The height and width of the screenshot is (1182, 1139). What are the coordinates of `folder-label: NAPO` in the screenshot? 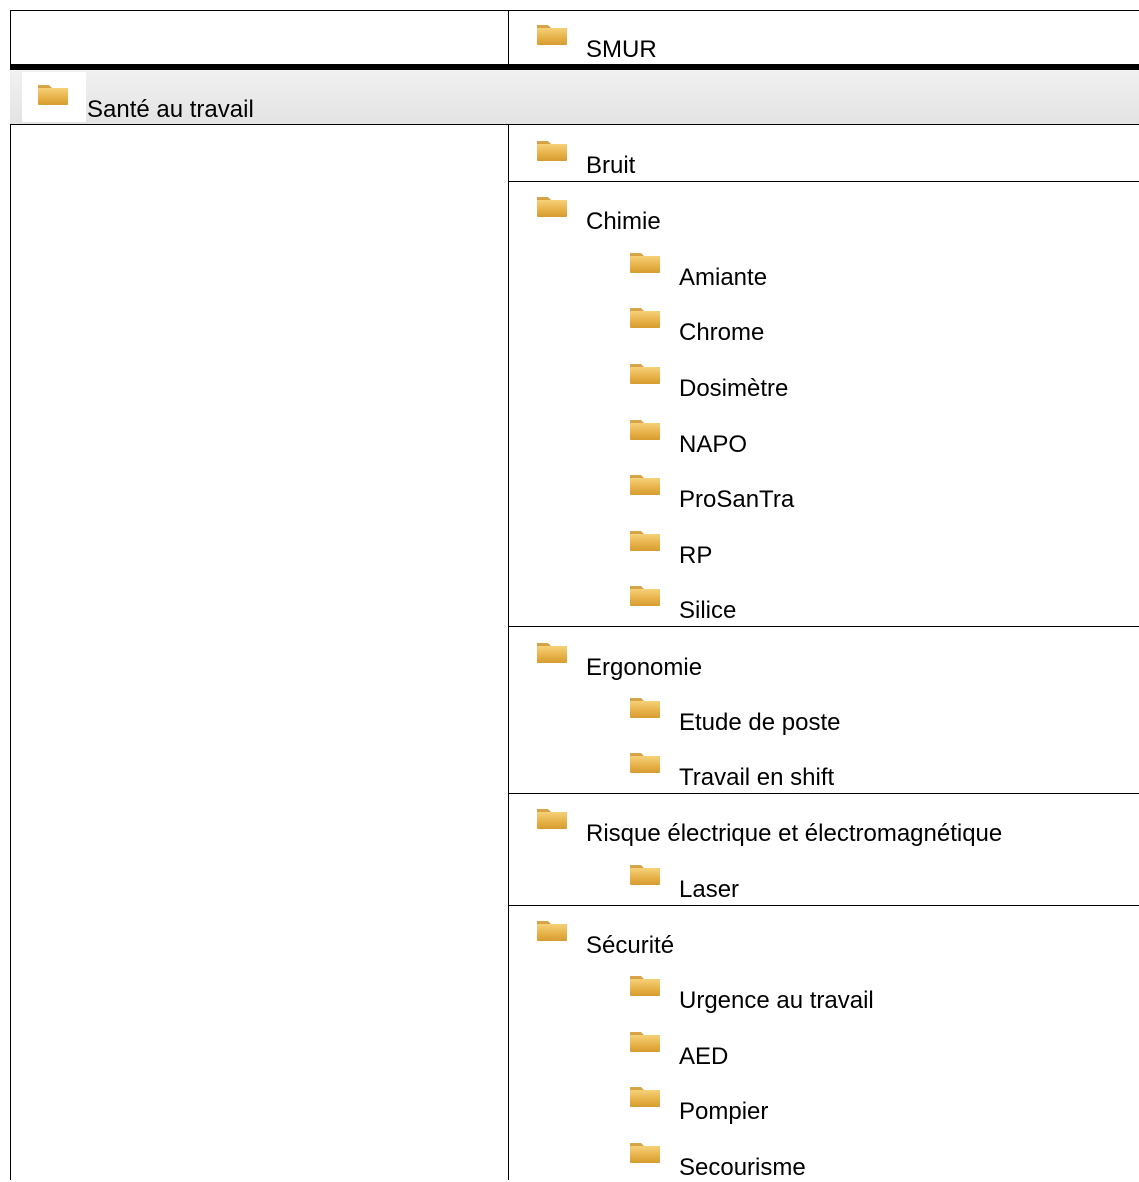 It's located at (713, 444).